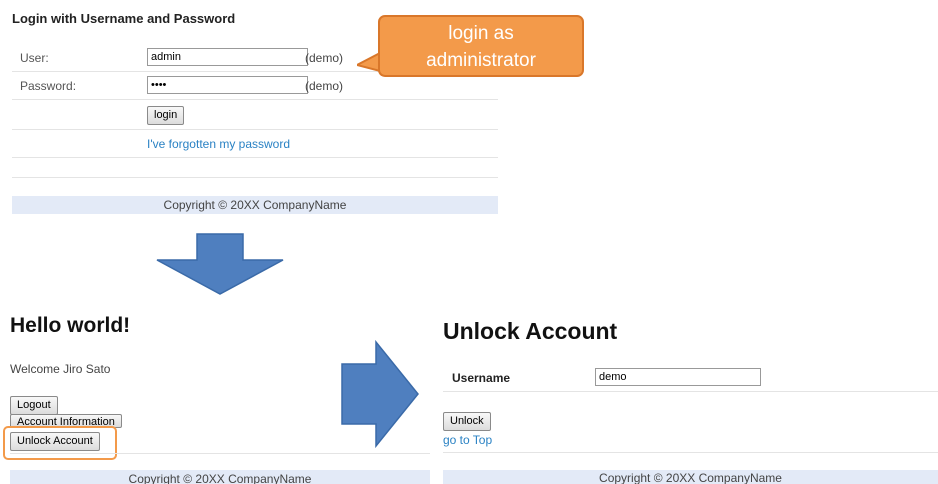  I want to click on login-button-row: login, so click(255, 115).